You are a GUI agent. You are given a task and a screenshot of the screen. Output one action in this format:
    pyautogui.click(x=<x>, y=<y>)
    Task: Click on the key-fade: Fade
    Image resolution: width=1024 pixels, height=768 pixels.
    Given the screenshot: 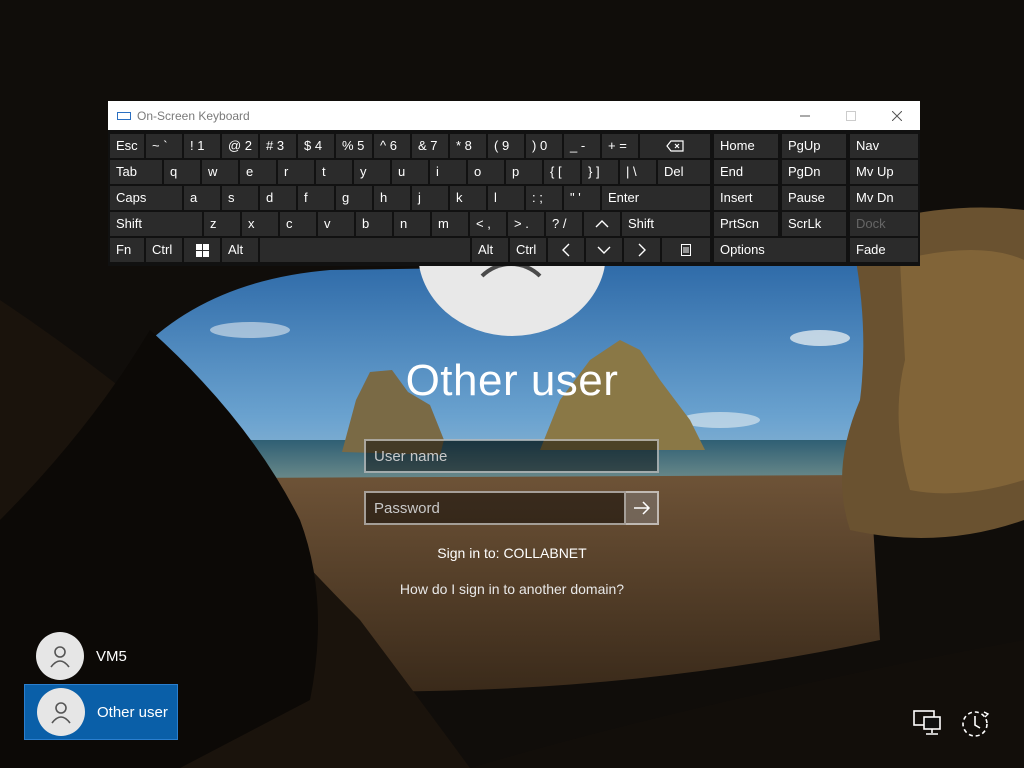 What is the action you would take?
    pyautogui.click(x=884, y=250)
    